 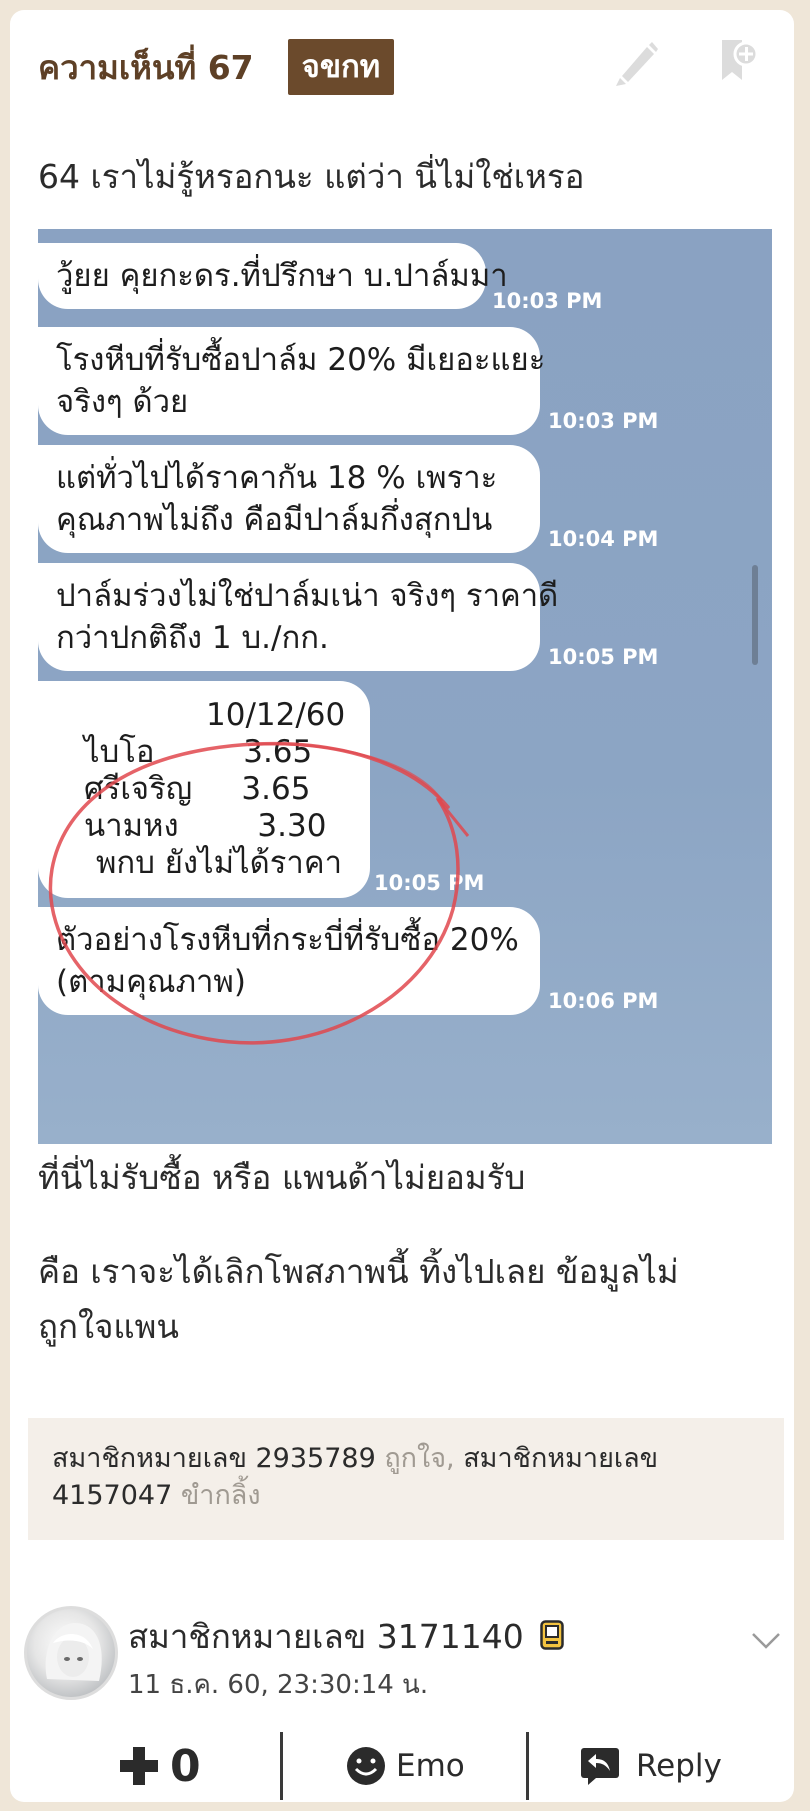 I want to click on reaction-member-1: สมาชิกหมายเลข 2935789, so click(x=214, y=1458).